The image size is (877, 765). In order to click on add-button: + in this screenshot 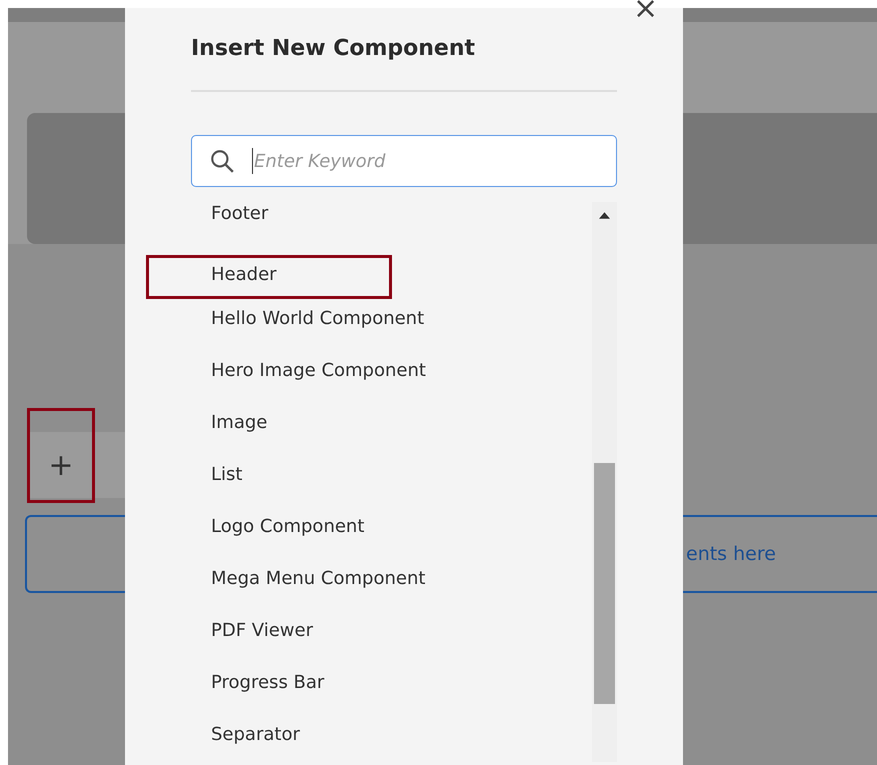, I will do `click(61, 455)`.